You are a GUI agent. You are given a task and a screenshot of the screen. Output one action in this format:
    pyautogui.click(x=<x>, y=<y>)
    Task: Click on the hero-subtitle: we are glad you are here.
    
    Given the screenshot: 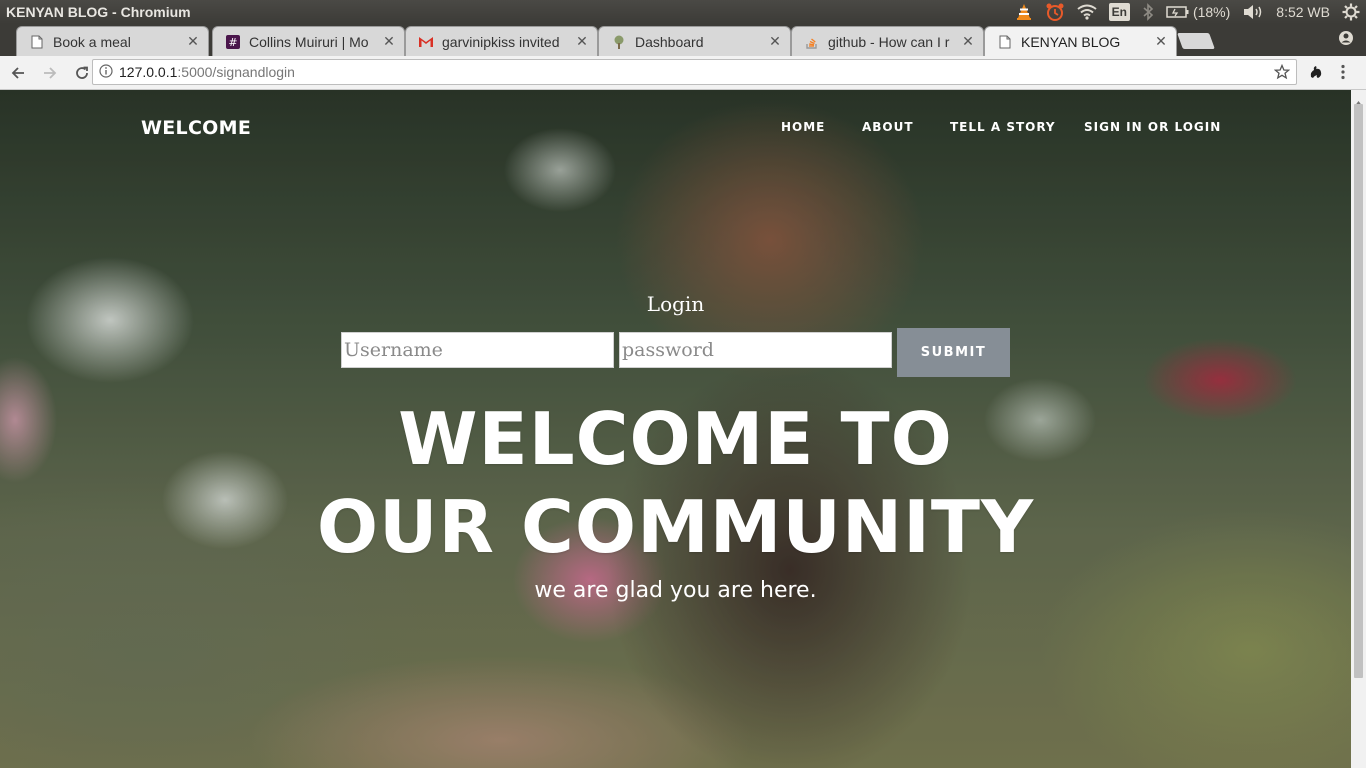 What is the action you would take?
    pyautogui.click(x=675, y=590)
    